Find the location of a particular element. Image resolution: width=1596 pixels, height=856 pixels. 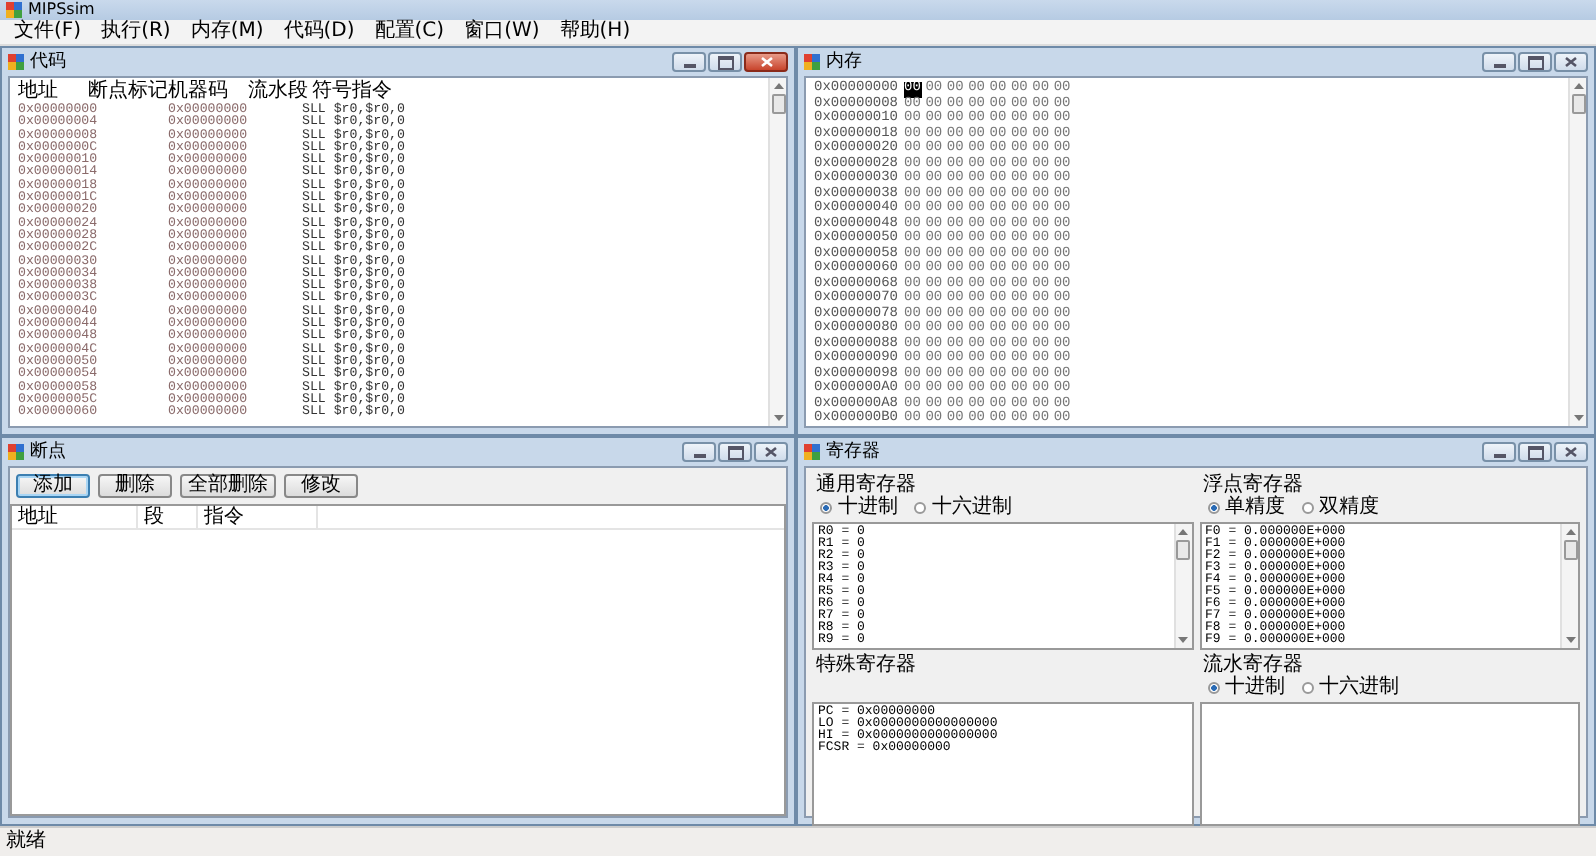

window-title: 断点 is located at coordinates (48, 452).